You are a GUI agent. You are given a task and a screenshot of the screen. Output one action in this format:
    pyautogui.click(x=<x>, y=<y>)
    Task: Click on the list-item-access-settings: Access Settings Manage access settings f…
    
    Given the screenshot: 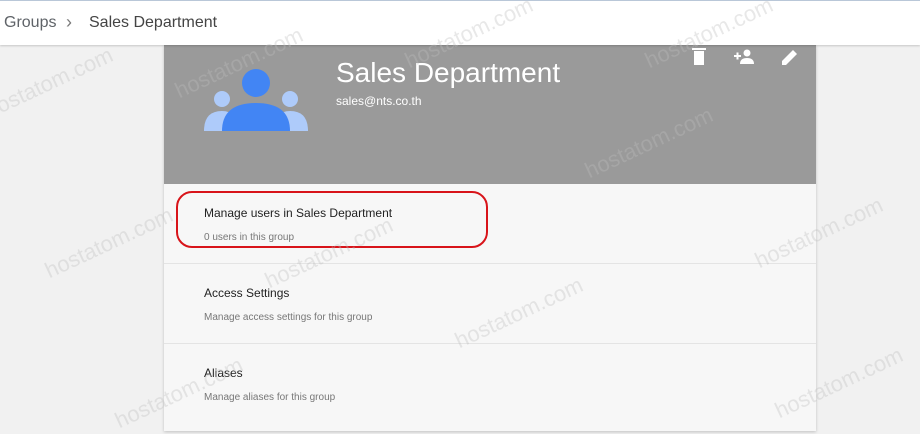 What is the action you would take?
    pyautogui.click(x=490, y=304)
    